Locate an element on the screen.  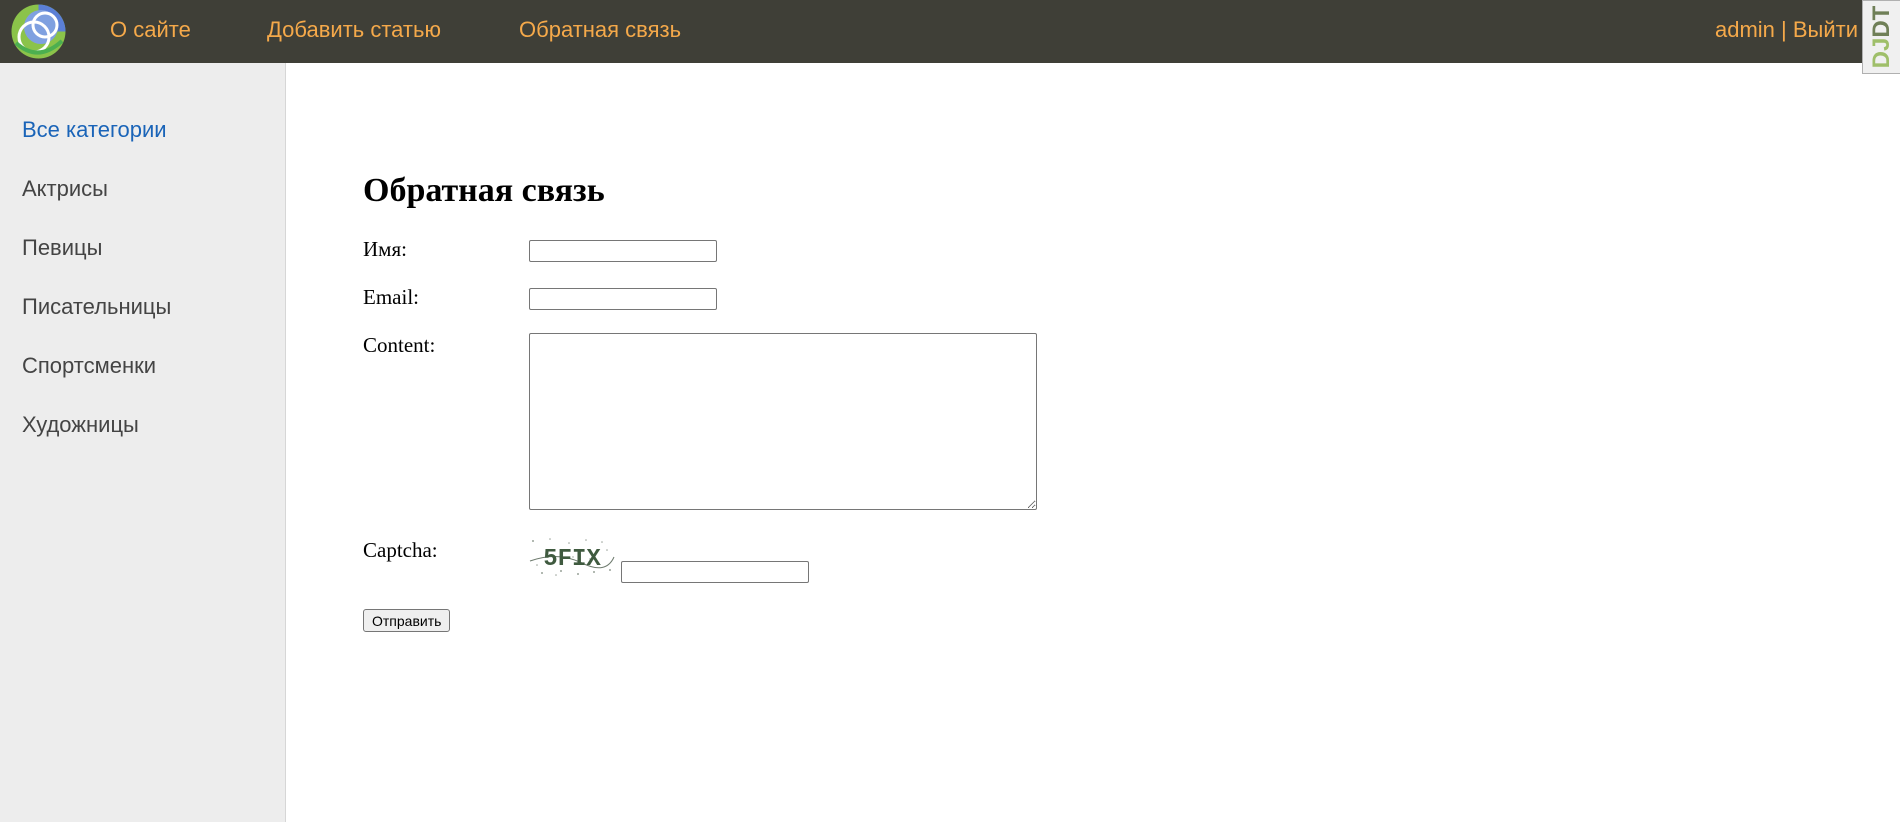
submit-button: Отправить is located at coordinates (407, 620).